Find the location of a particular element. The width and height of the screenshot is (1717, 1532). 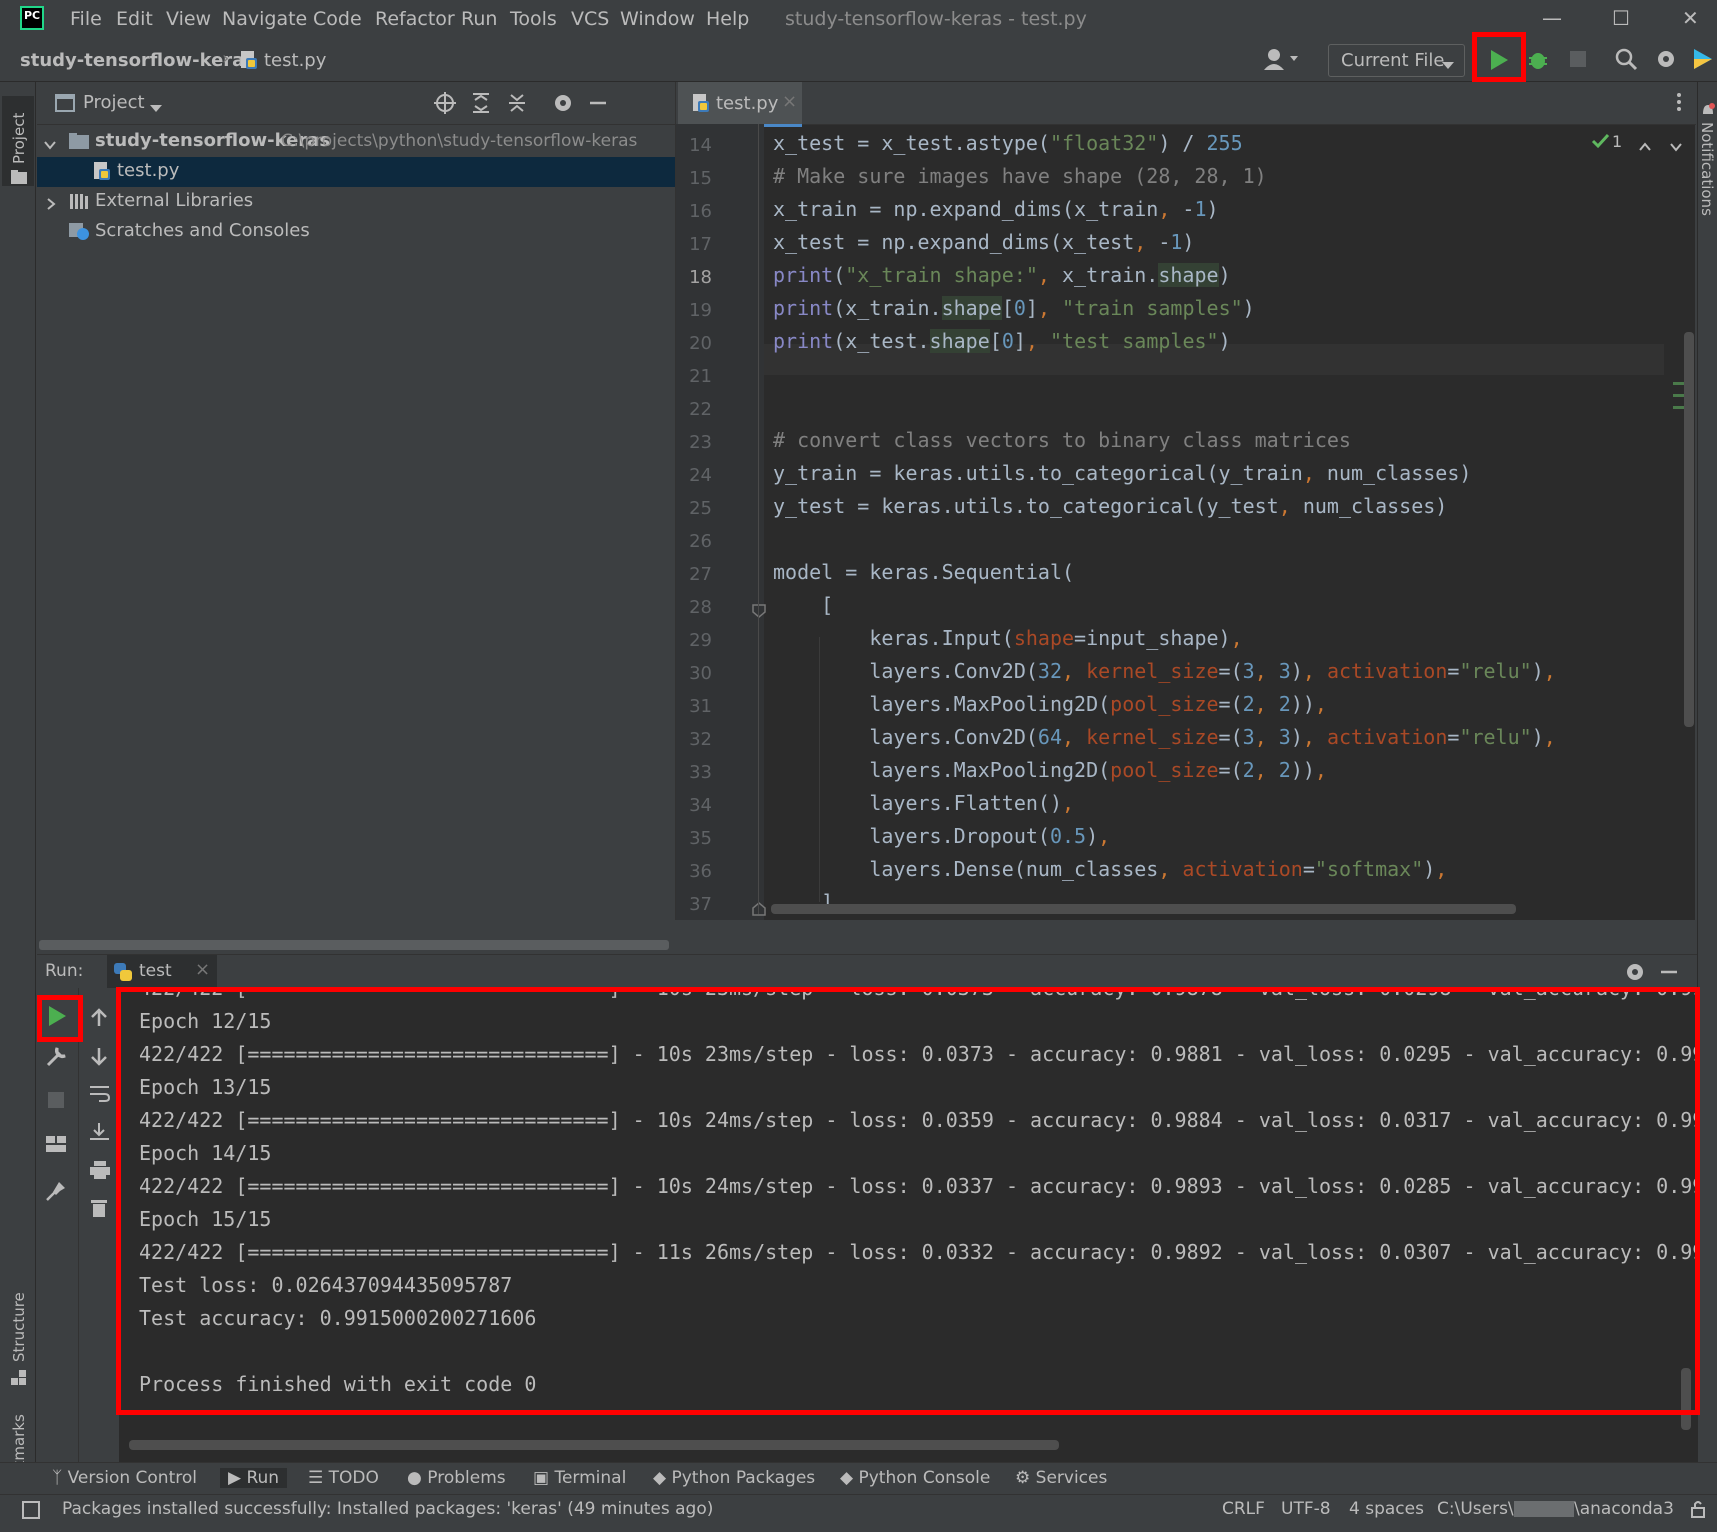

code-with-me-icon is located at coordinates (1703, 61).